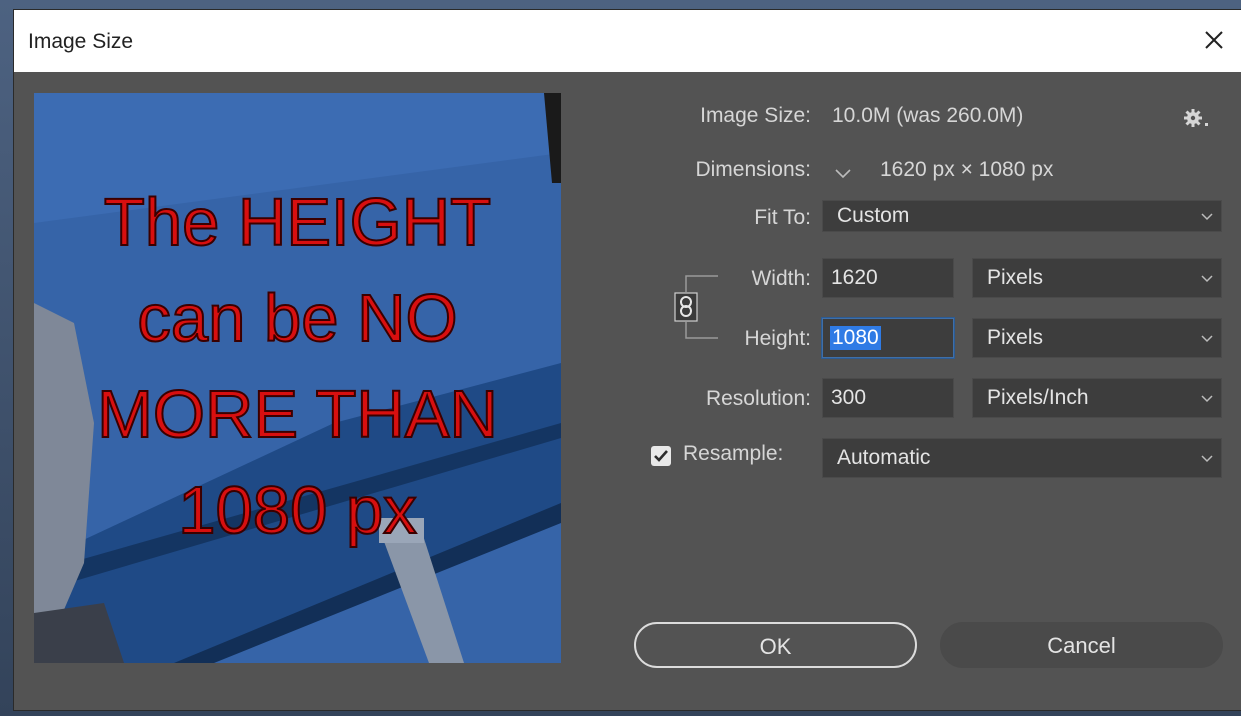 The height and width of the screenshot is (716, 1241). I want to click on width-label: Width:, so click(781, 278).